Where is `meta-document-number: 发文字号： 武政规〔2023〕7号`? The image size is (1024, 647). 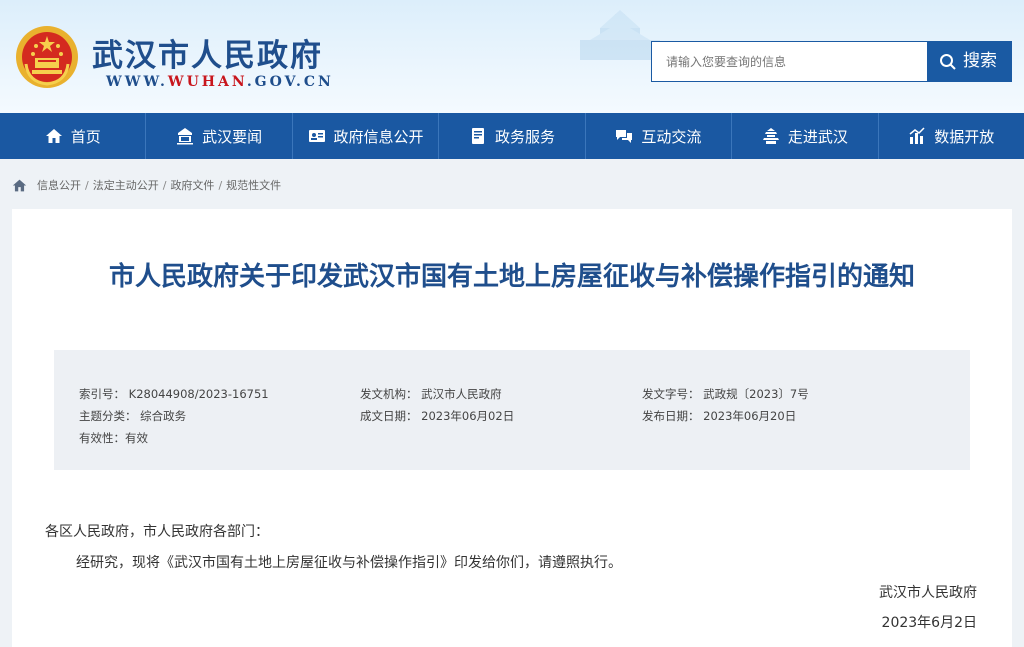 meta-document-number: 发文字号： 武政规〔2023〕7号 is located at coordinates (725, 394).